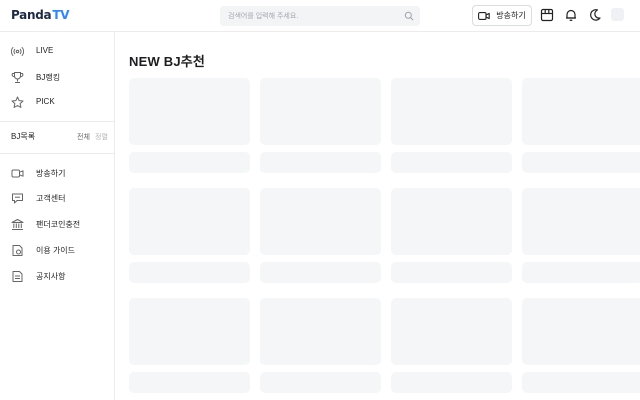 This screenshot has width=640, height=400. I want to click on logo-text-tv: TV, so click(61, 15).